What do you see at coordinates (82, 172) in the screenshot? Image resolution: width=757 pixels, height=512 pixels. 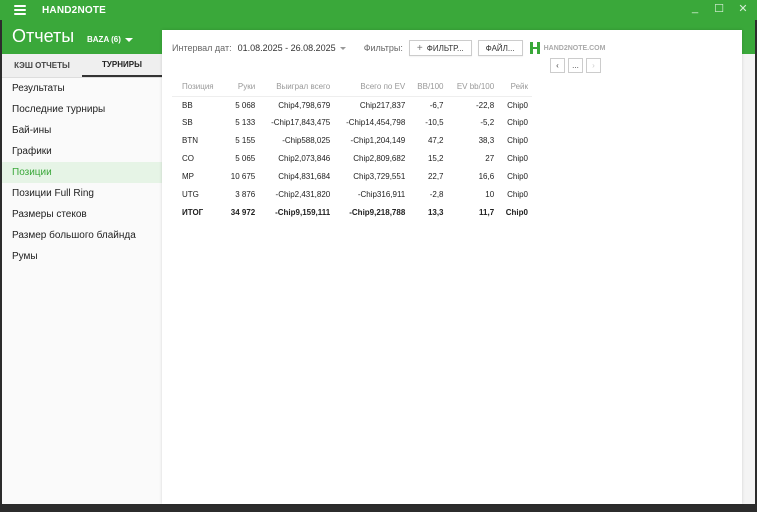 I see `sidebar-item-positions: Позиции` at bounding box center [82, 172].